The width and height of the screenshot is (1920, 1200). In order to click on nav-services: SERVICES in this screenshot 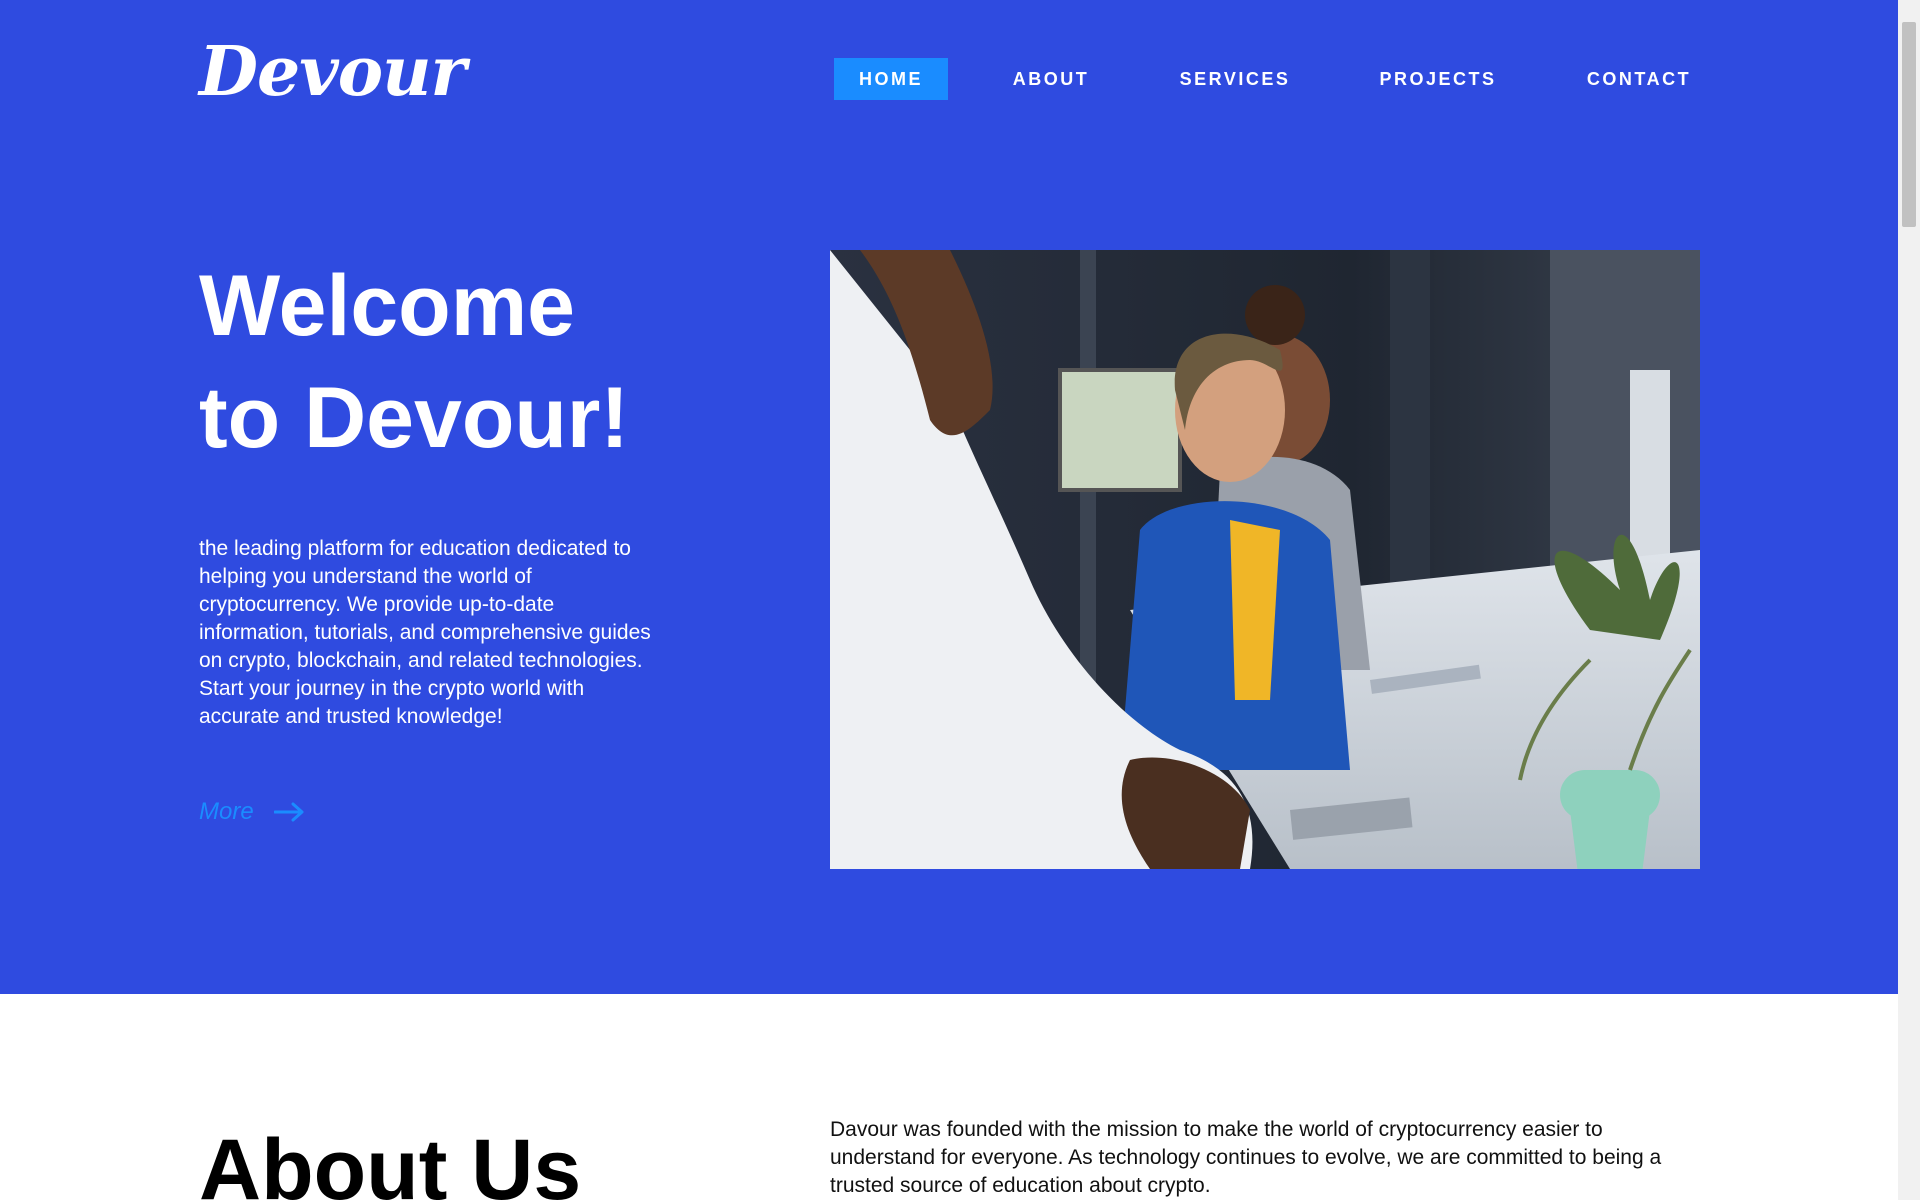, I will do `click(1235, 79)`.